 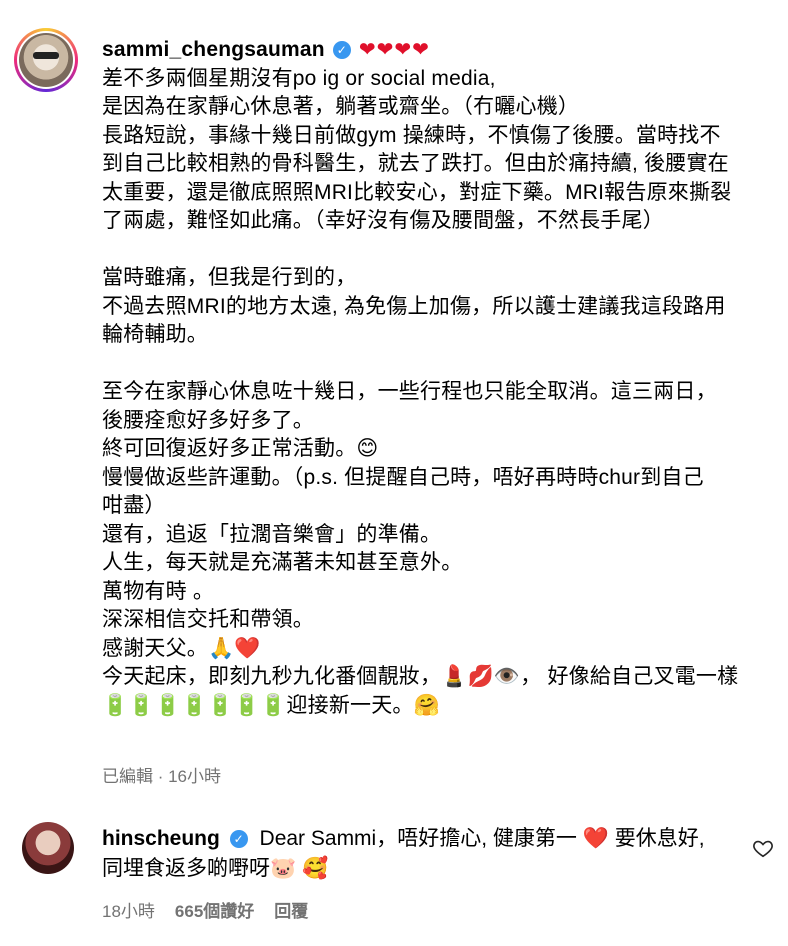 I want to click on comment-heart-emoji: ❤️, so click(x=595, y=838).